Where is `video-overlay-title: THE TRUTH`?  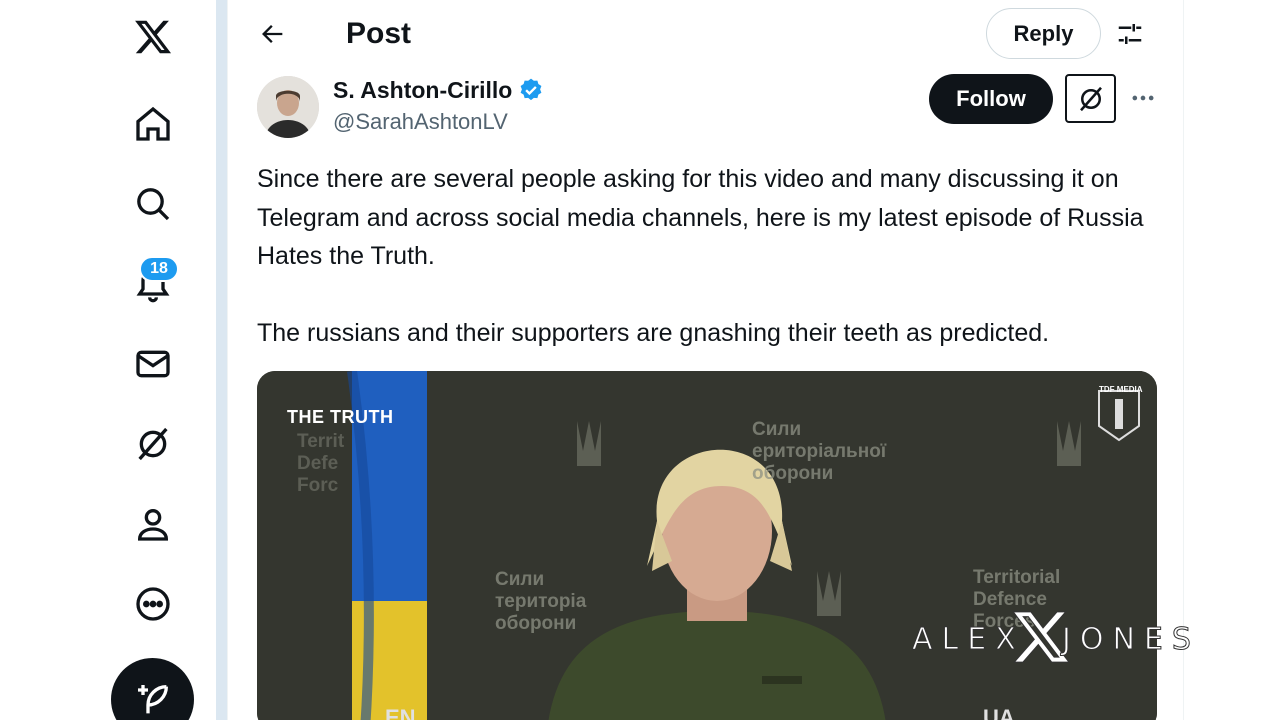 video-overlay-title: THE TRUTH is located at coordinates (340, 417).